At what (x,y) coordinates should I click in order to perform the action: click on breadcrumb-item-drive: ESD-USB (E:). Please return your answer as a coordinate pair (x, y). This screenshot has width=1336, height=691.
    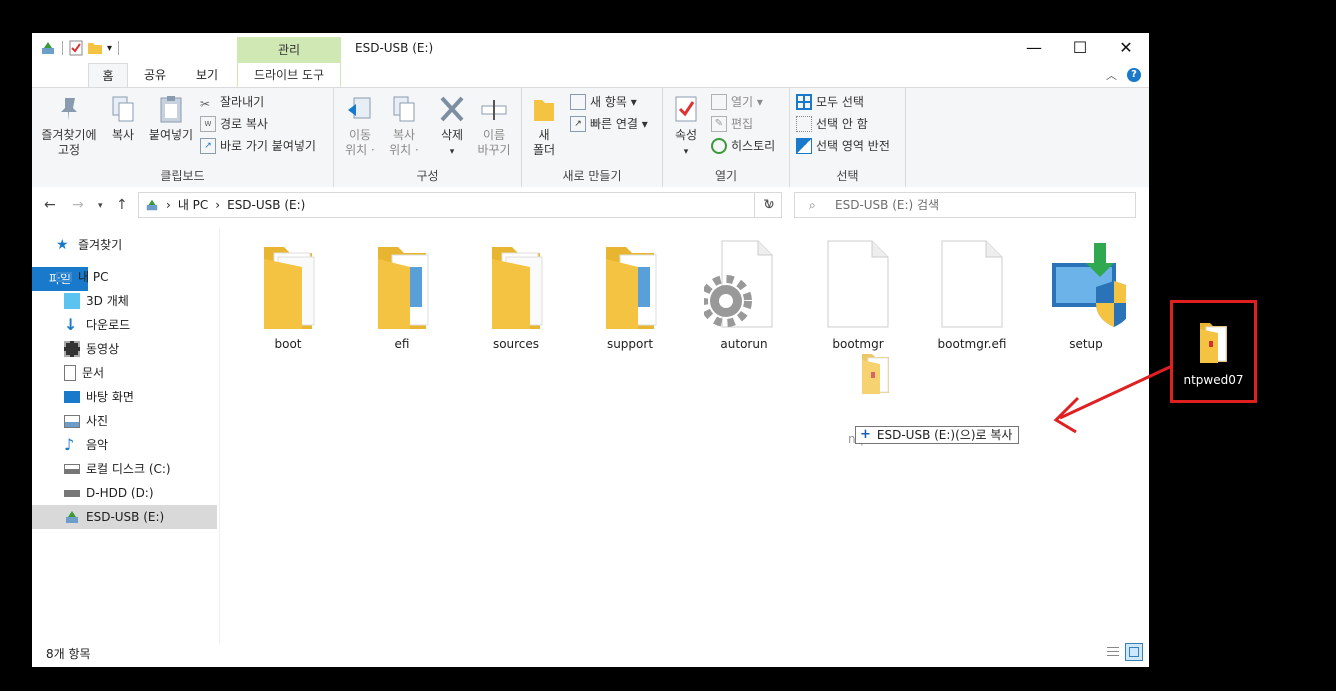
    Looking at the image, I should click on (266, 205).